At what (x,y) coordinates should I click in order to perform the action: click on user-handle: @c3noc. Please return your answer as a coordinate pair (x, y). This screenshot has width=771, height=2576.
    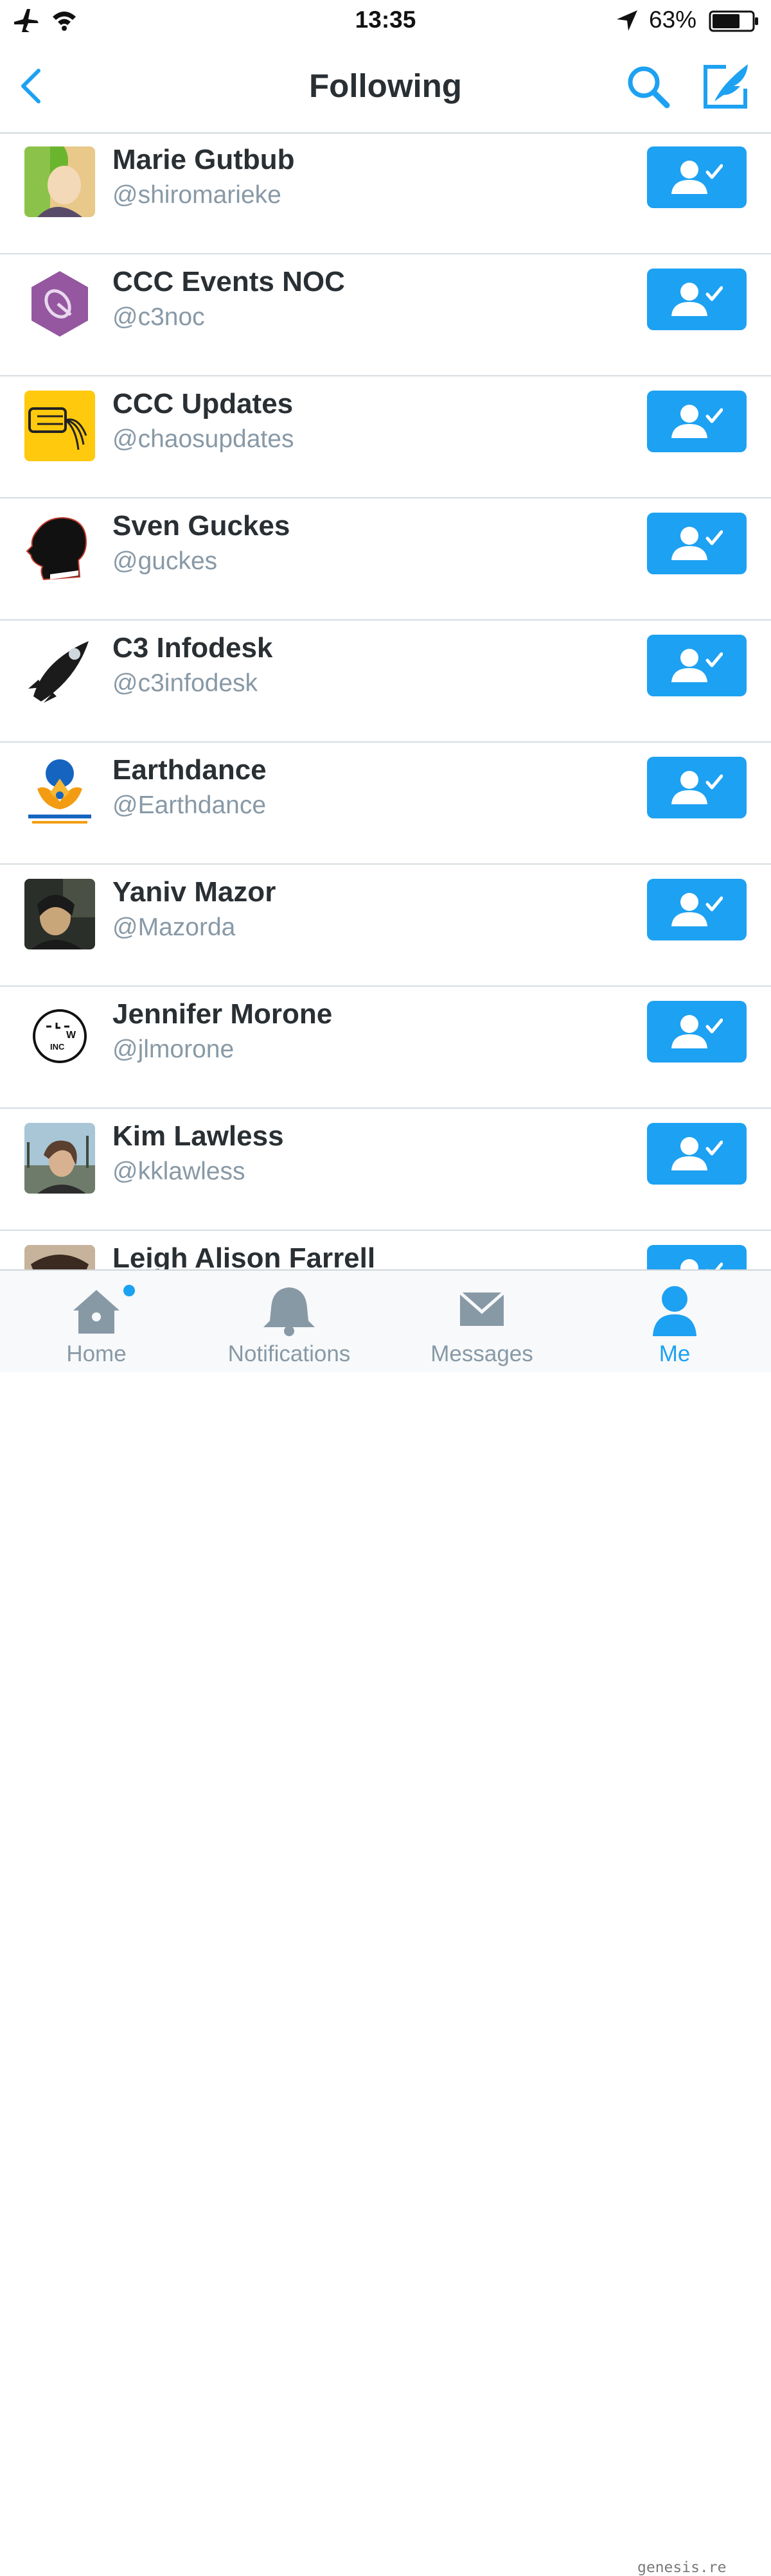
    Looking at the image, I should click on (158, 317).